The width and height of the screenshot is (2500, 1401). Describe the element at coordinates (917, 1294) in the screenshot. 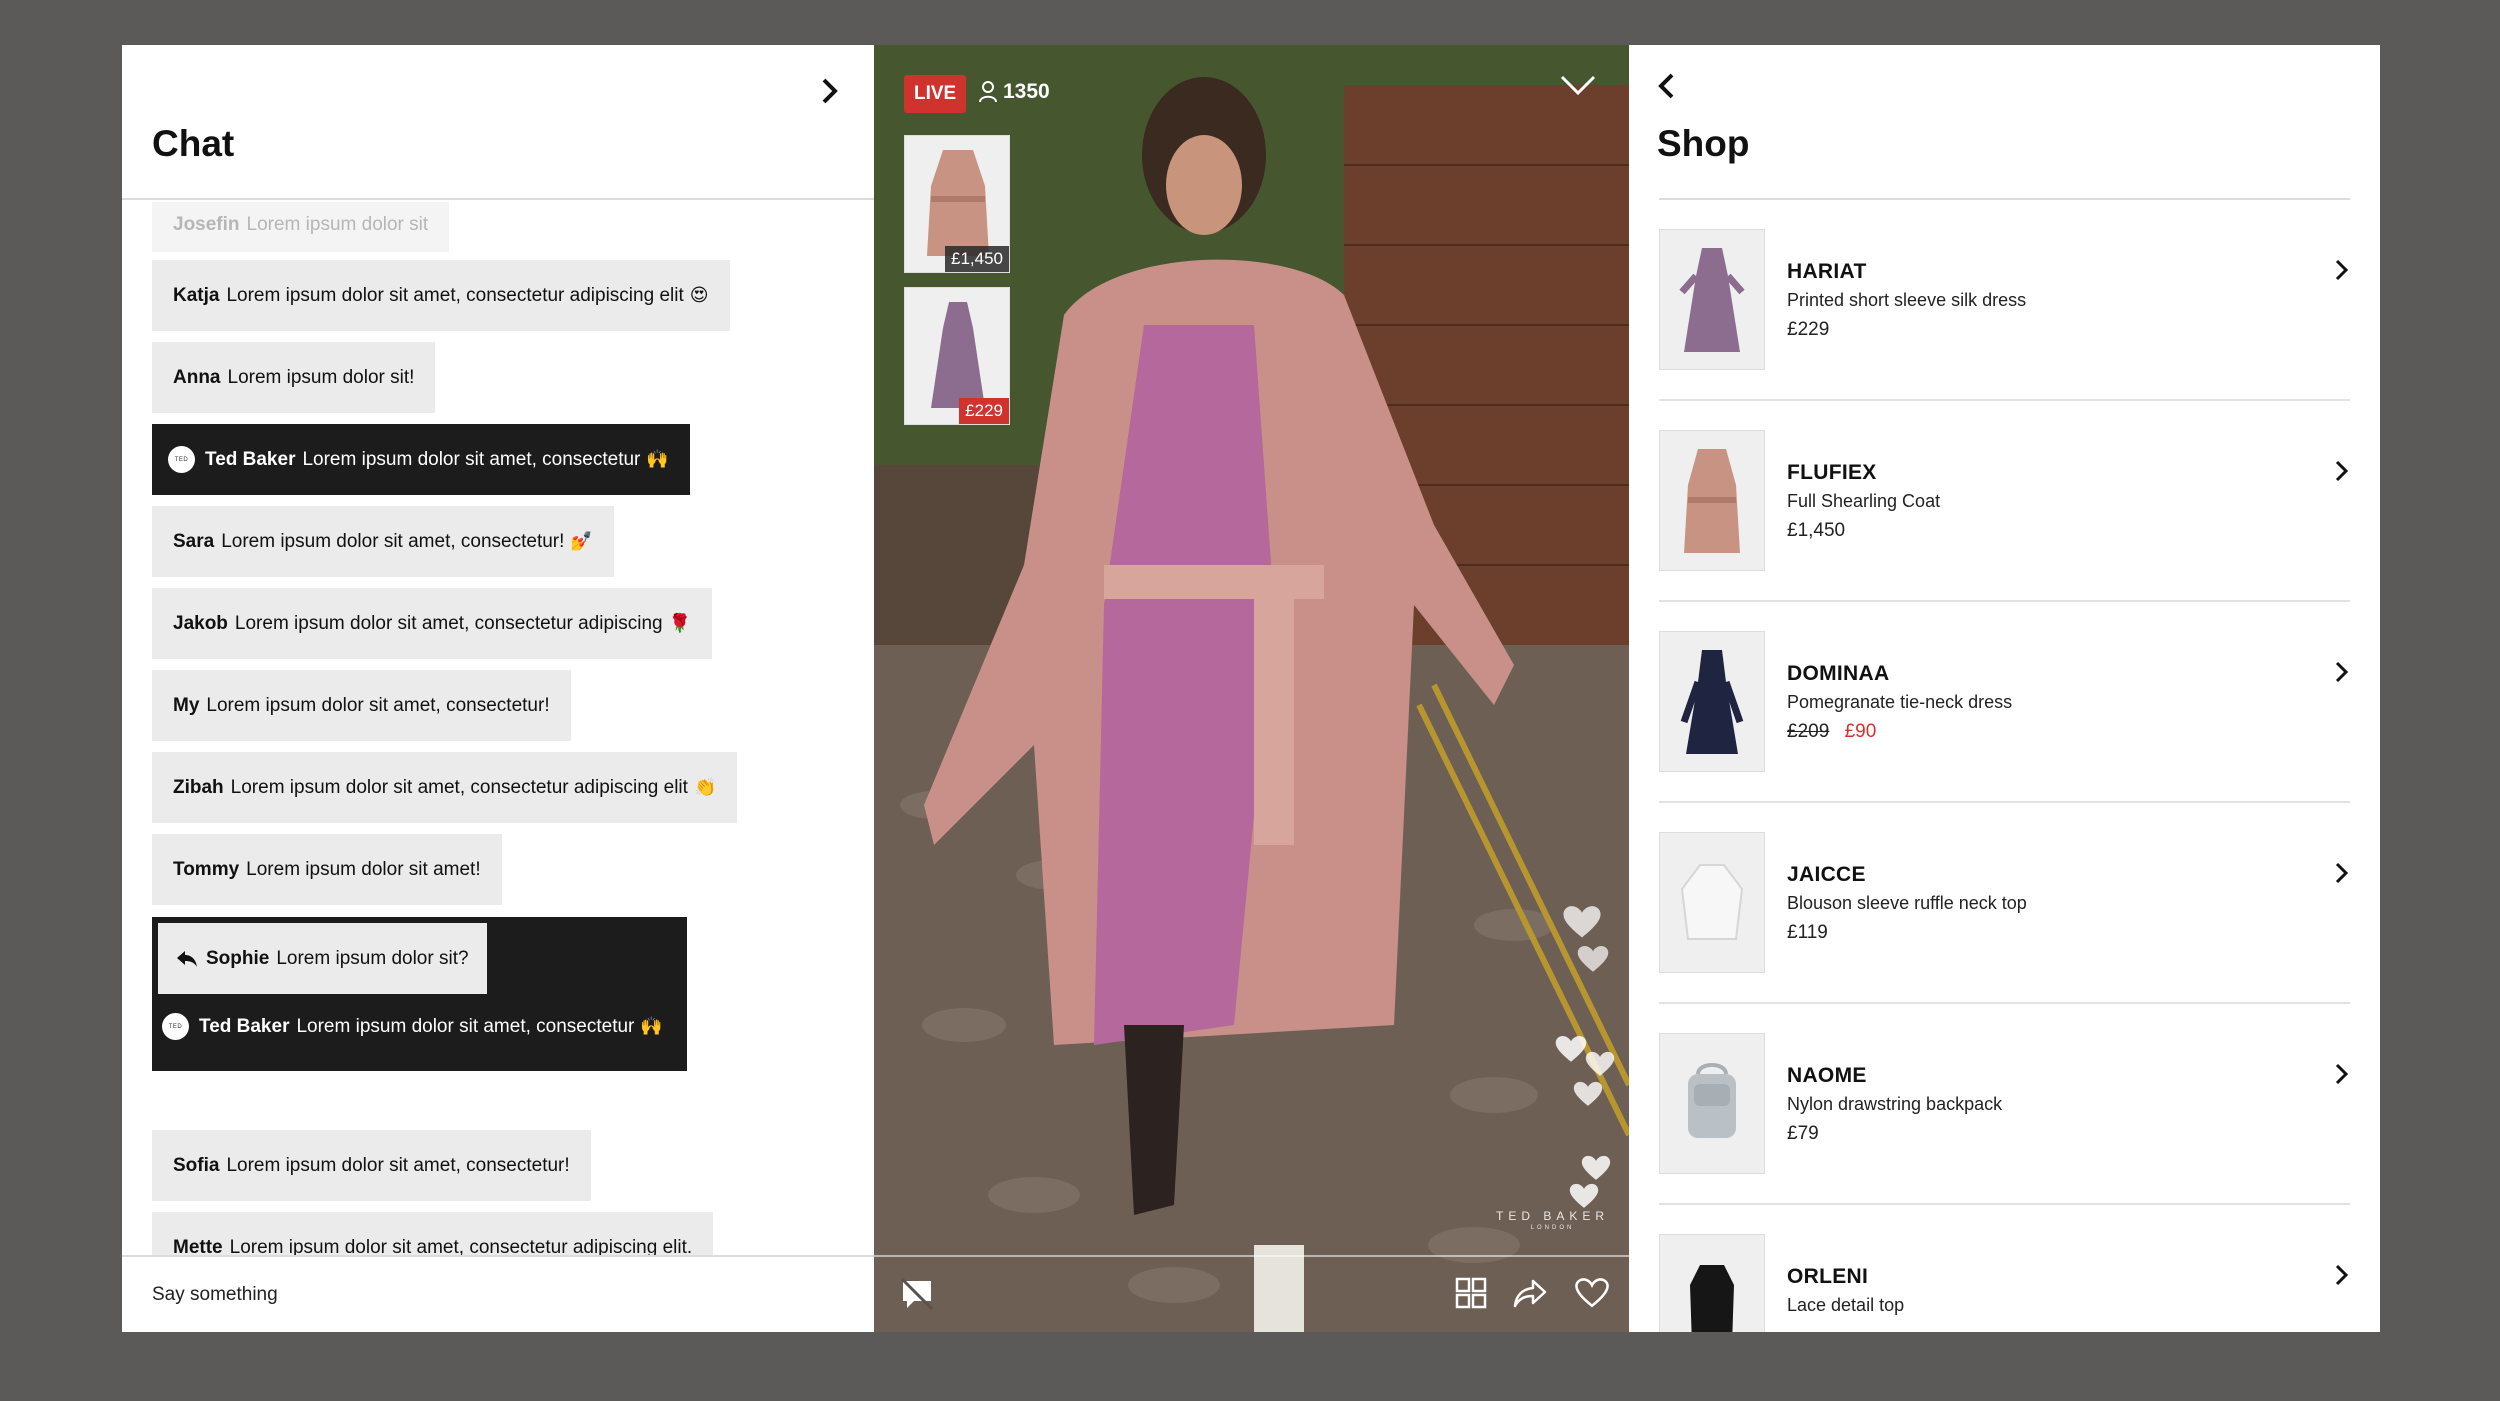

I see `chat-toggle-off-icon` at that location.